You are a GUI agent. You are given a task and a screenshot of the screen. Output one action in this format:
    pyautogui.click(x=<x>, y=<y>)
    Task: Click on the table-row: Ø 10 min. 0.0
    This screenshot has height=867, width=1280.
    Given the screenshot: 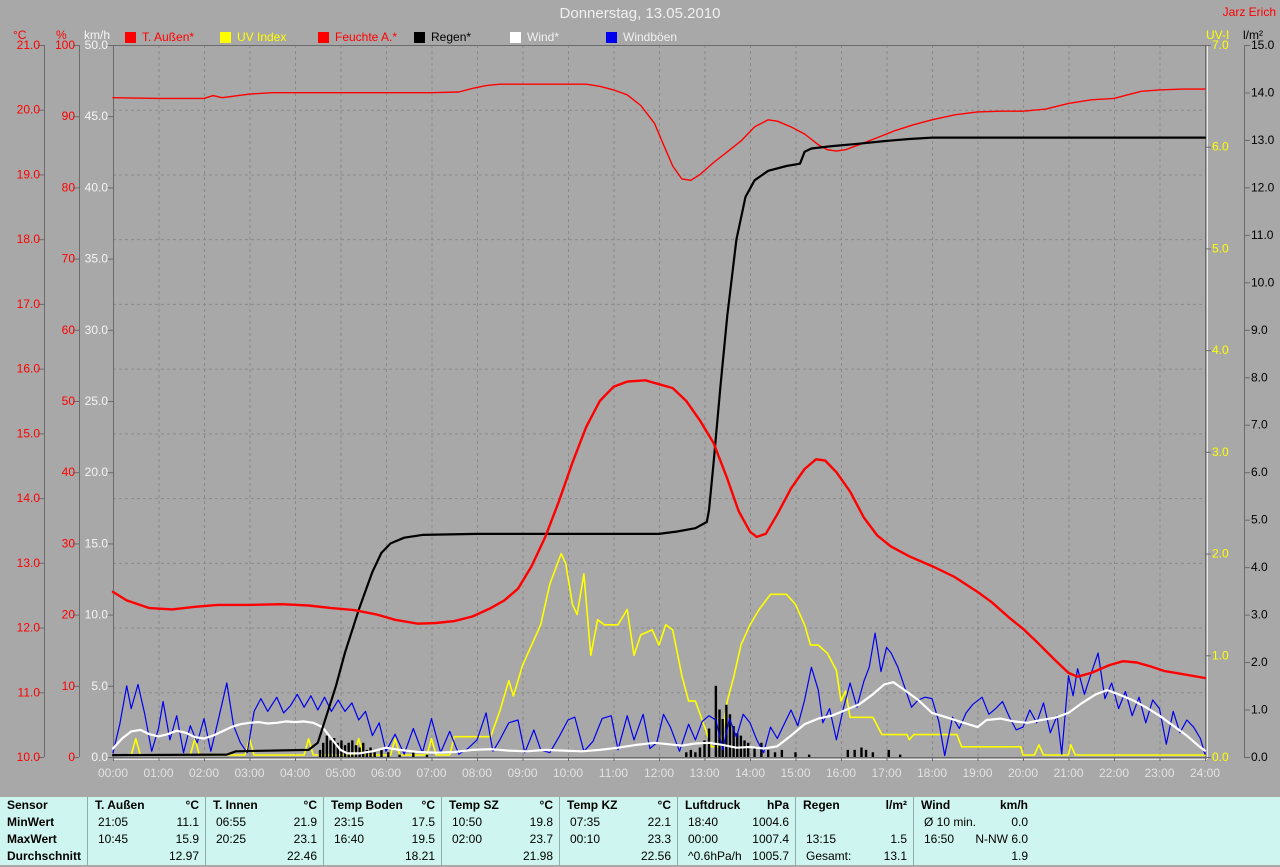 What is the action you would take?
    pyautogui.click(x=974, y=822)
    